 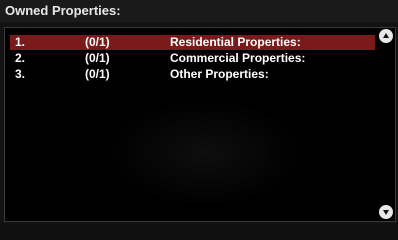 What do you see at coordinates (63, 10) in the screenshot?
I see `window-title: Owned Properties:` at bounding box center [63, 10].